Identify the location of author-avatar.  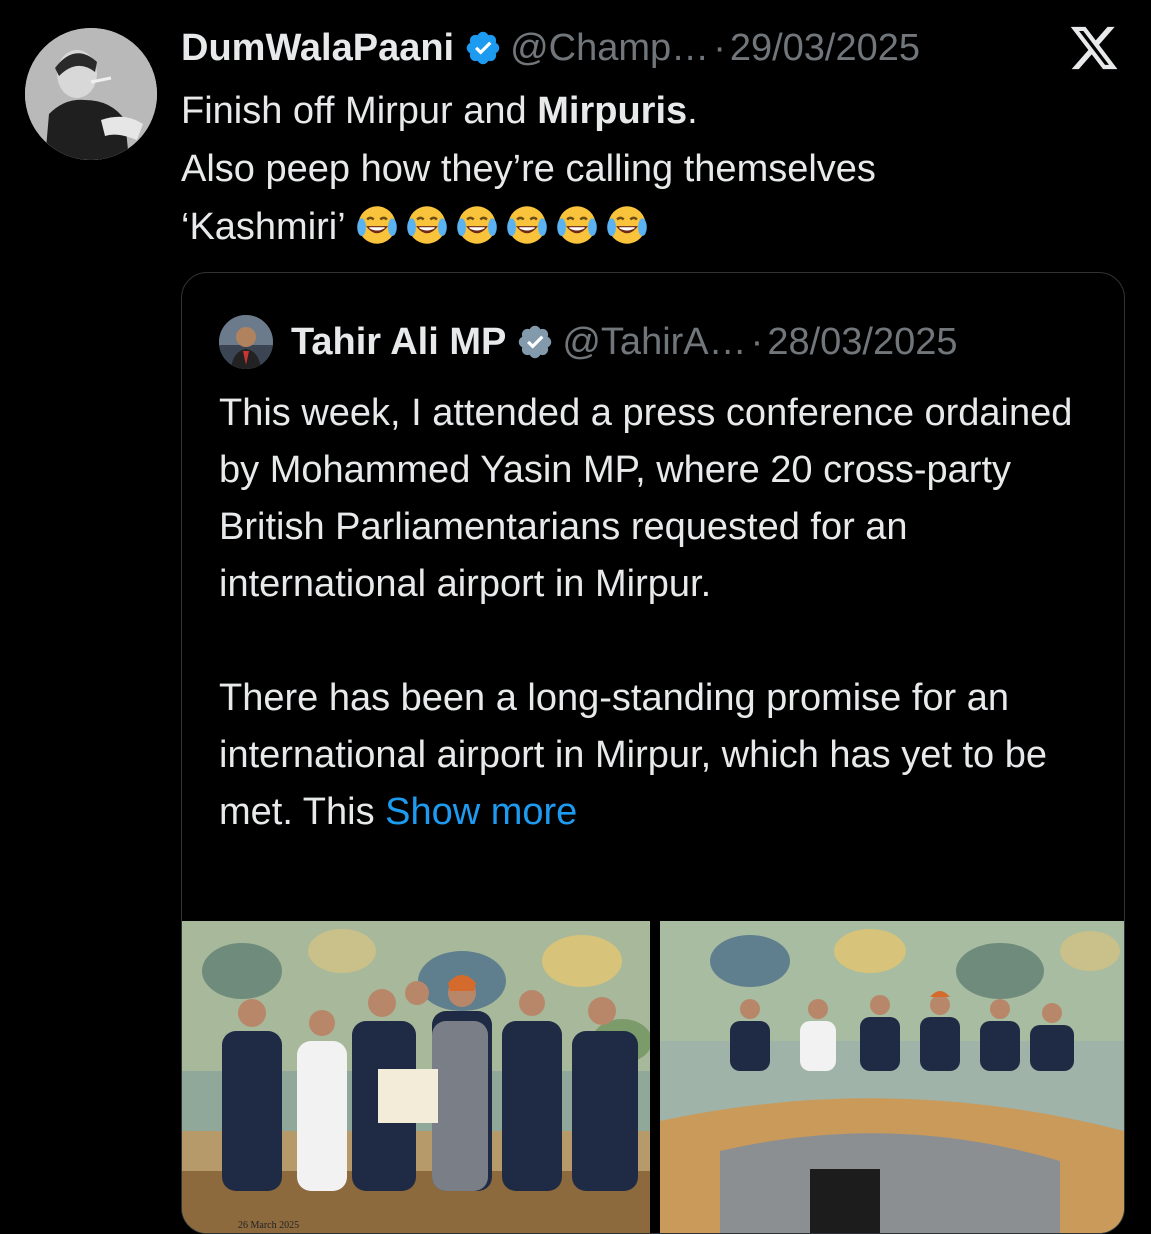
(91, 94).